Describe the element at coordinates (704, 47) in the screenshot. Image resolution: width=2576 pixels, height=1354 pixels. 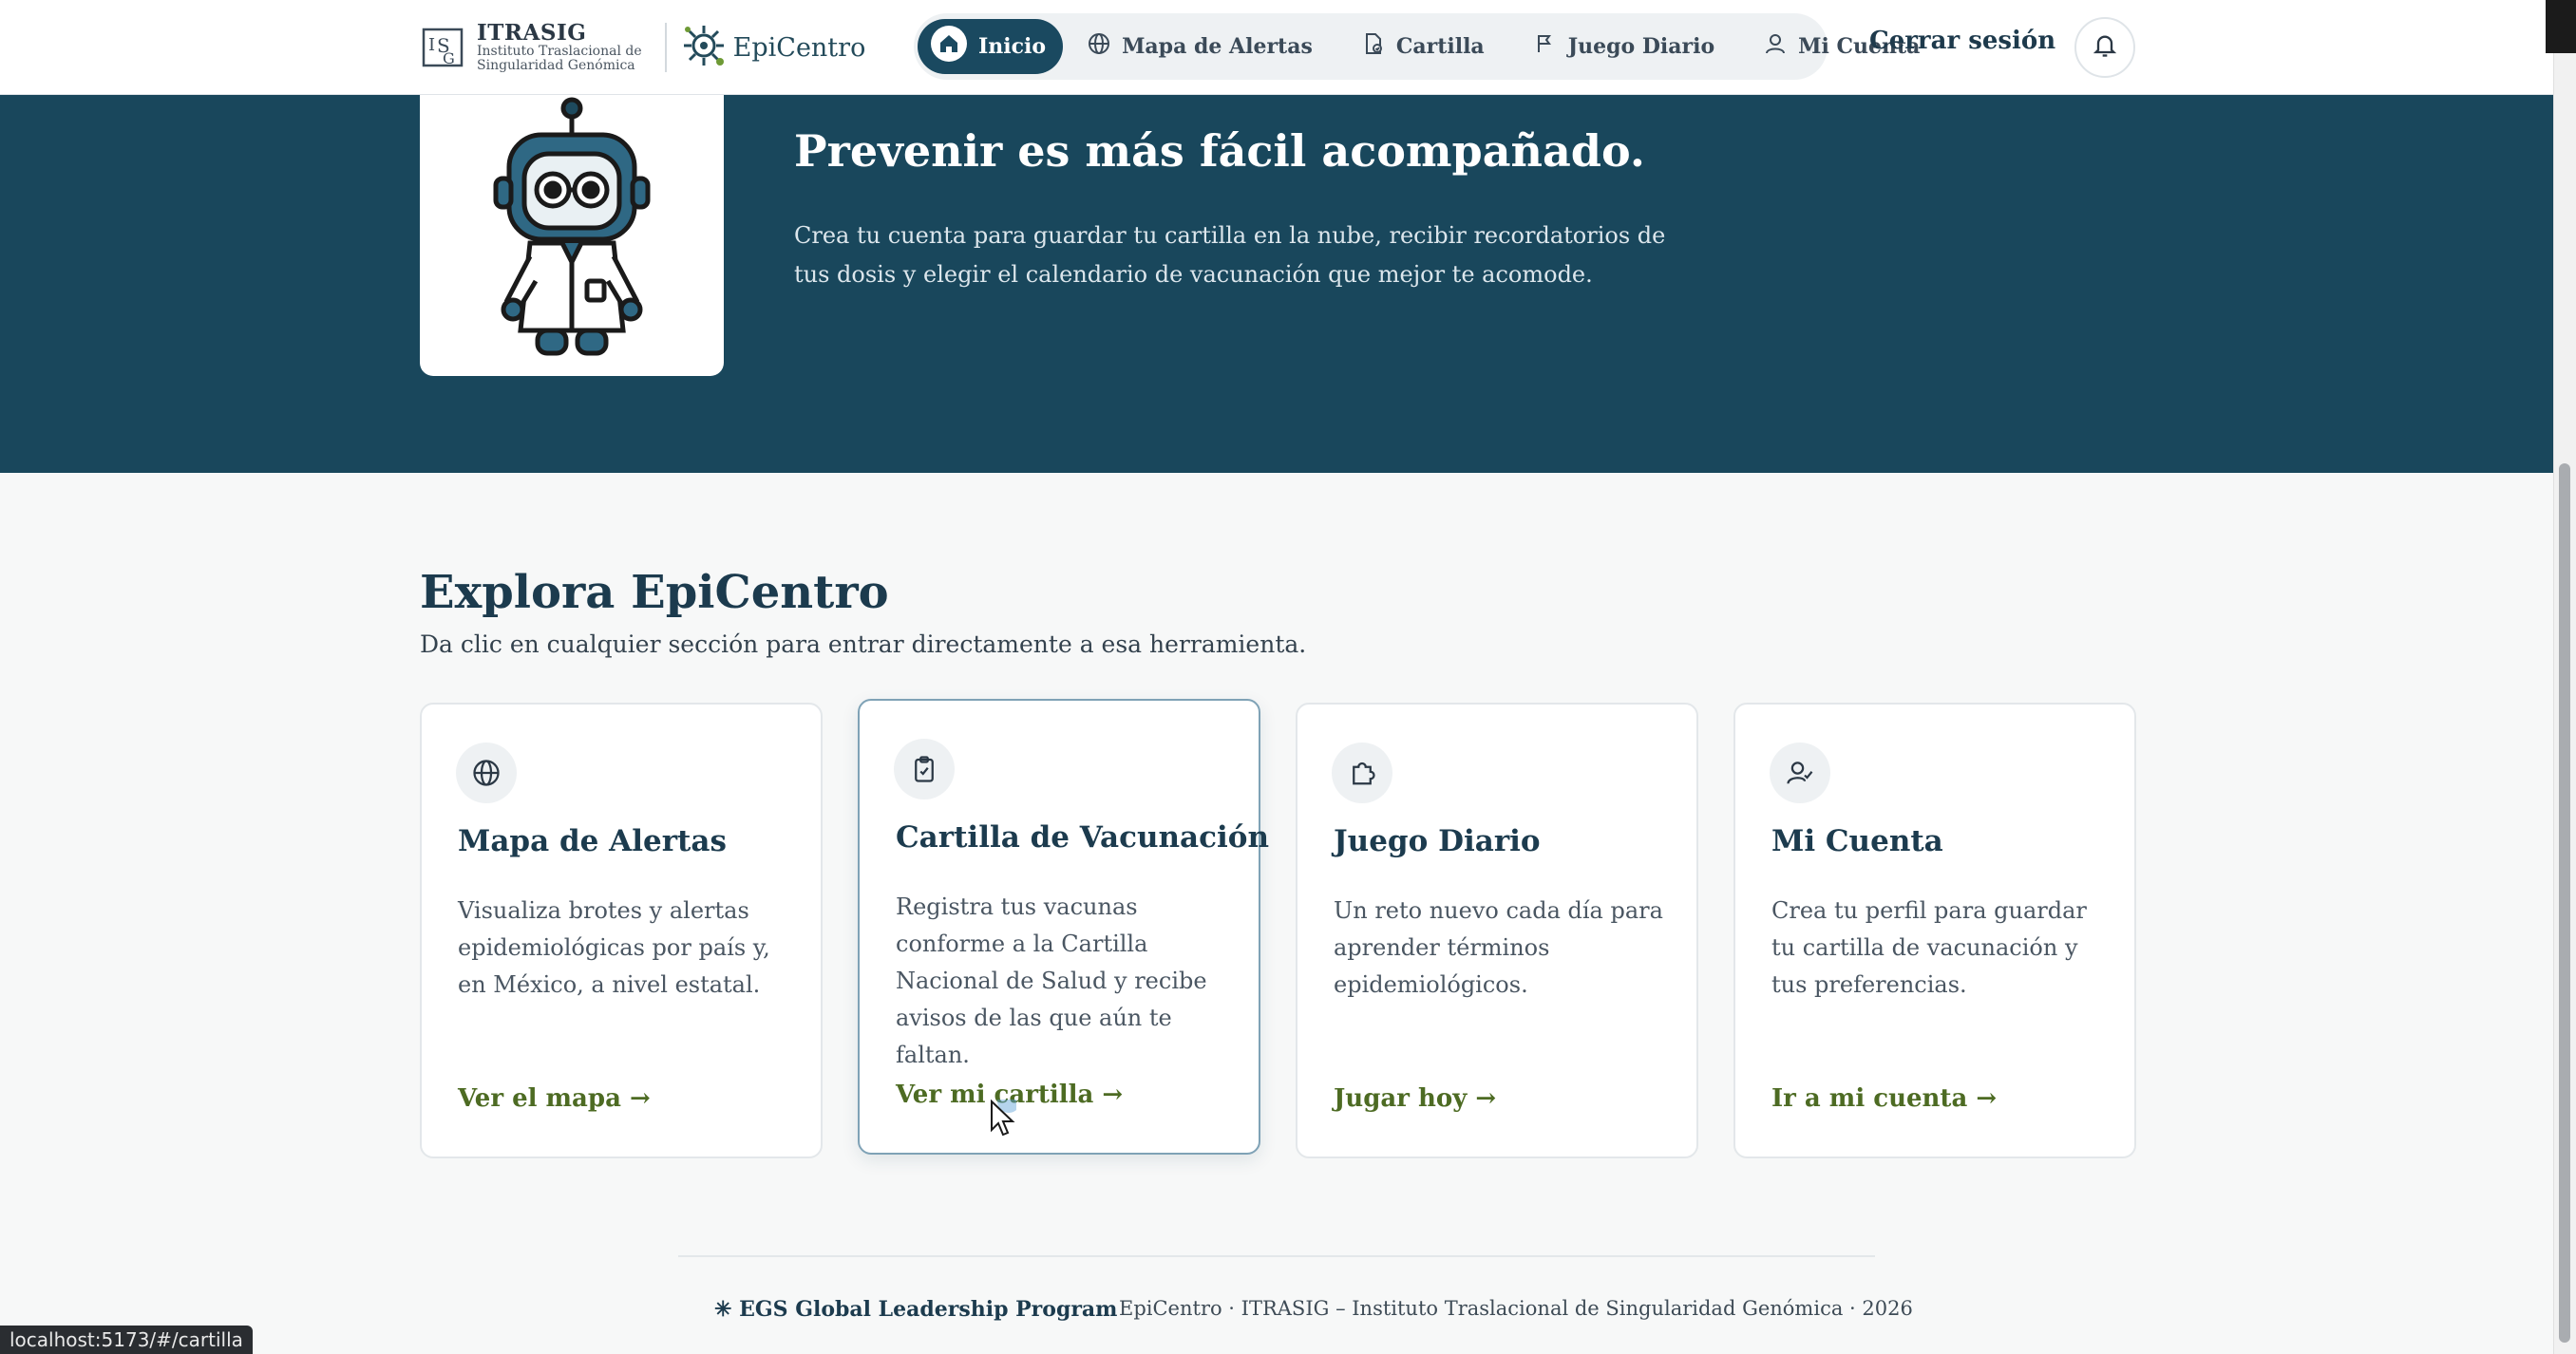
I see `epicentro-logo-icon` at that location.